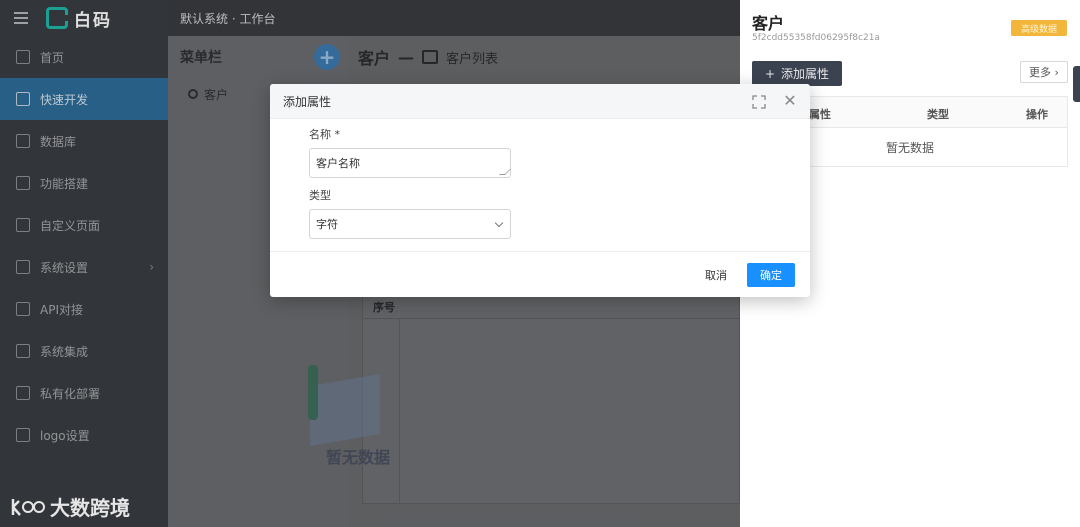 The height and width of the screenshot is (527, 1080). What do you see at coordinates (324, 134) in the screenshot?
I see `name-field-label: 名称 *` at bounding box center [324, 134].